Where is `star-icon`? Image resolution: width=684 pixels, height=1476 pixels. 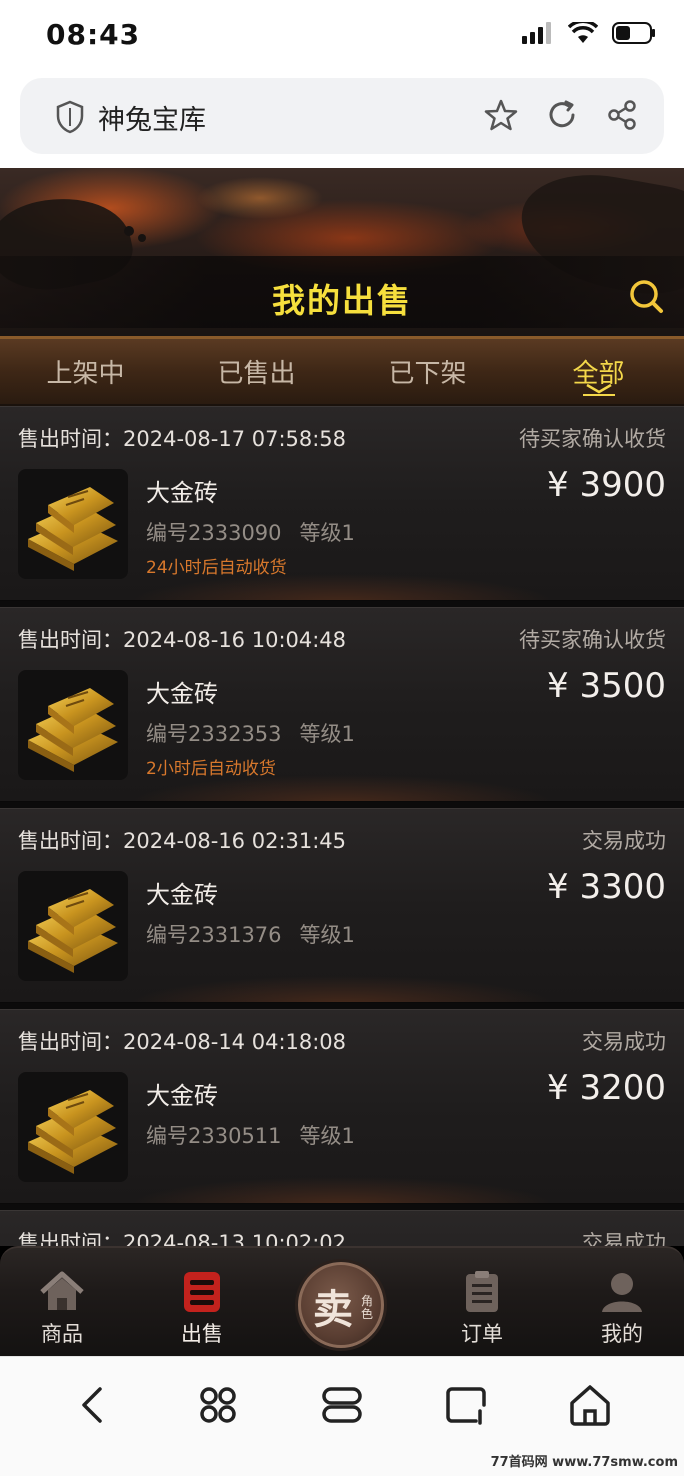
star-icon is located at coordinates (501, 115).